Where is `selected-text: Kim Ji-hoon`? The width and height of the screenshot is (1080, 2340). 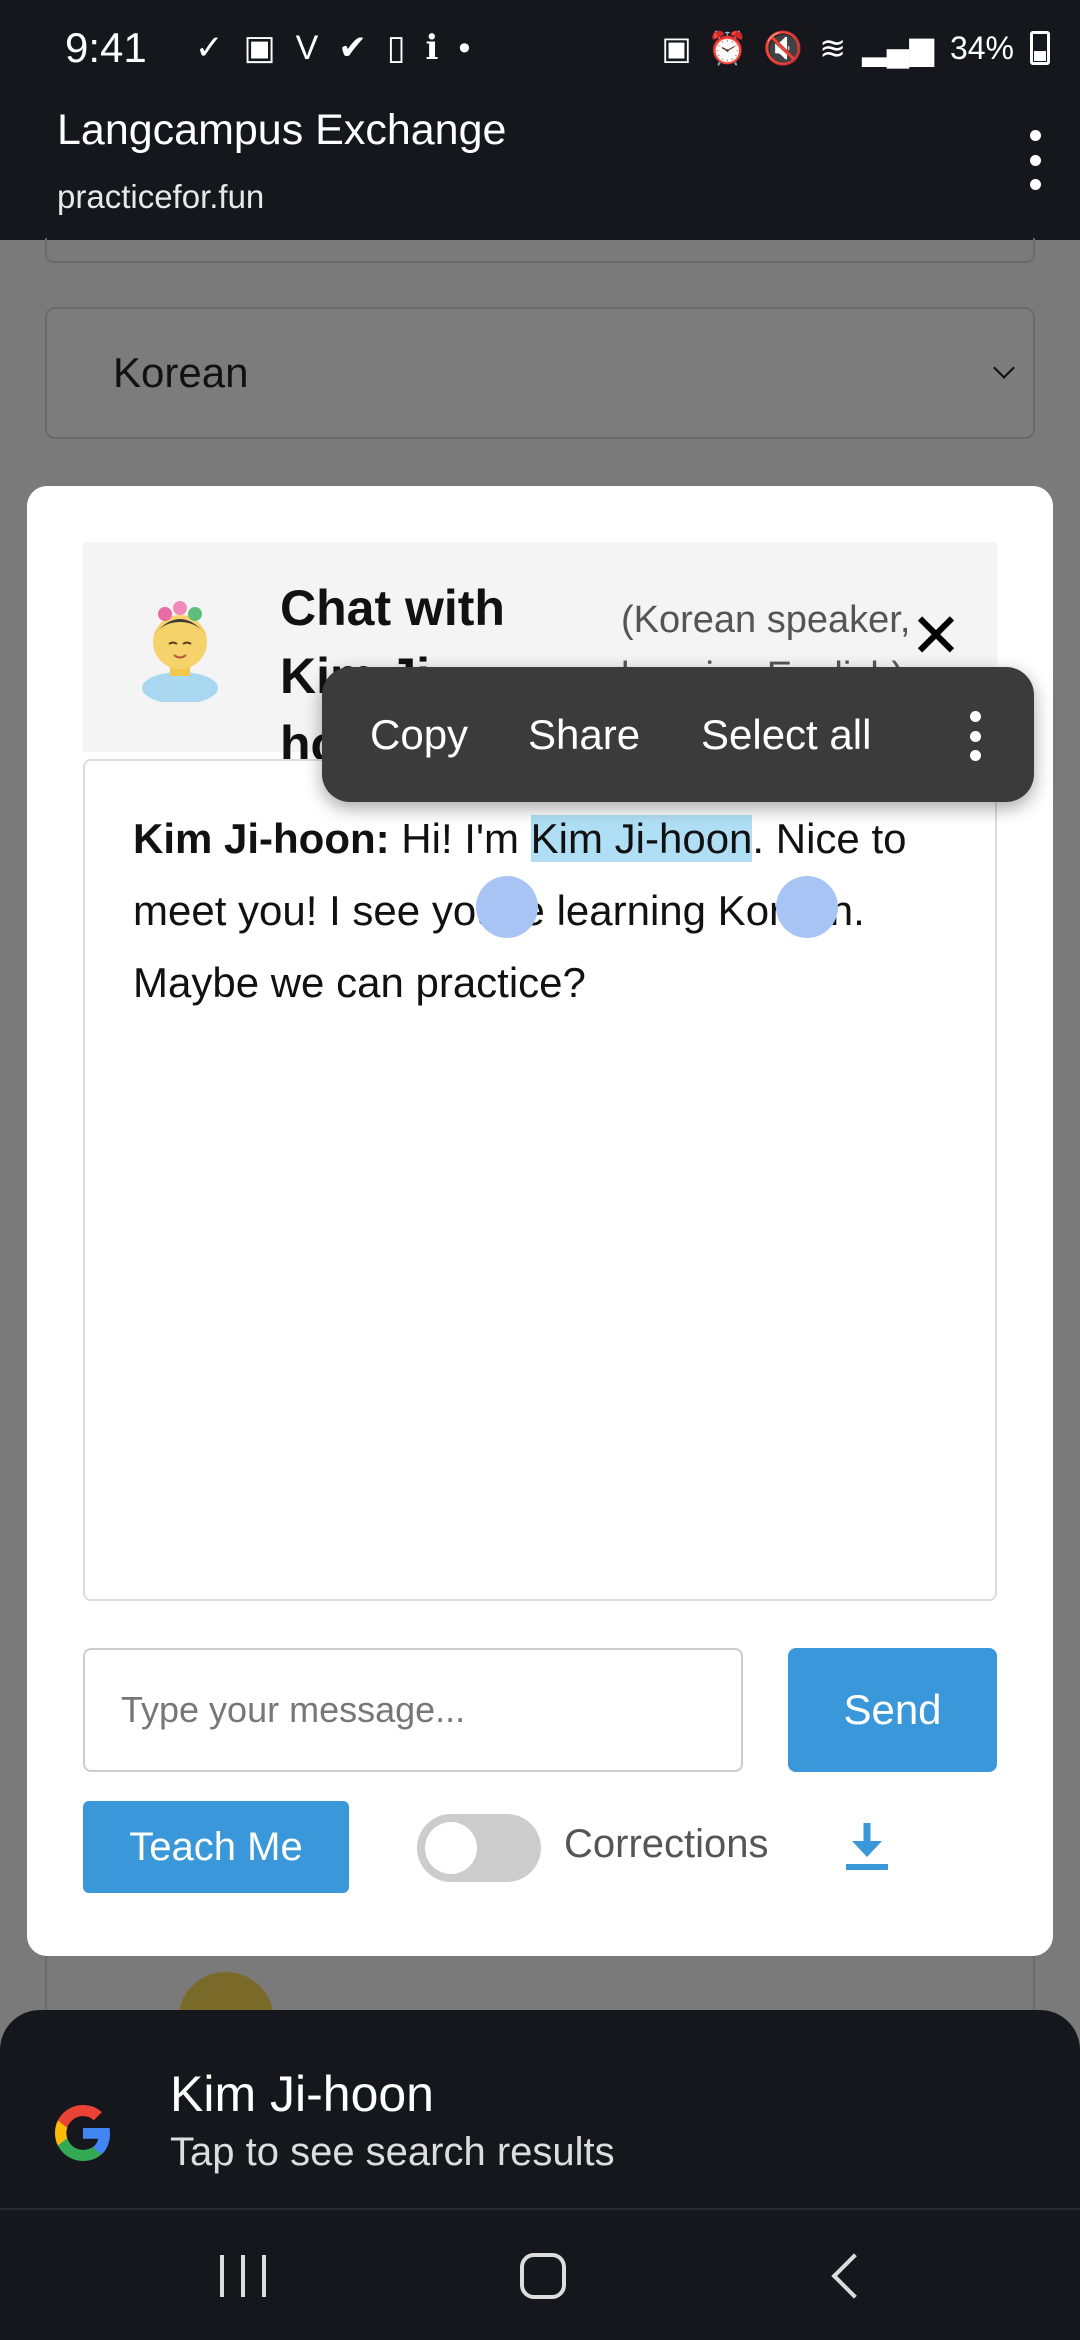
selected-text: Kim Ji-hoon is located at coordinates (641, 838).